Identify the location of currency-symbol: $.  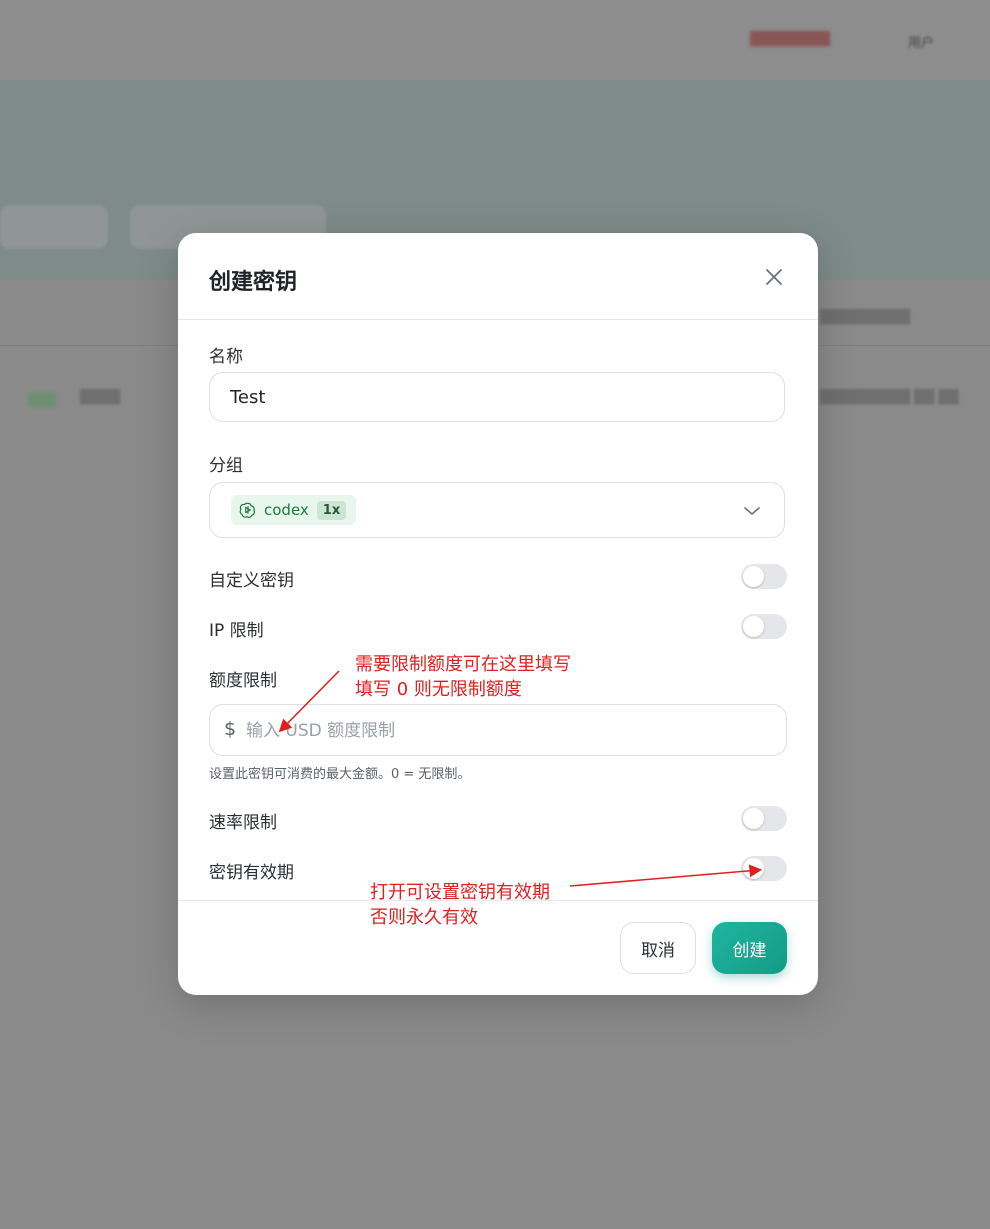
(230, 729).